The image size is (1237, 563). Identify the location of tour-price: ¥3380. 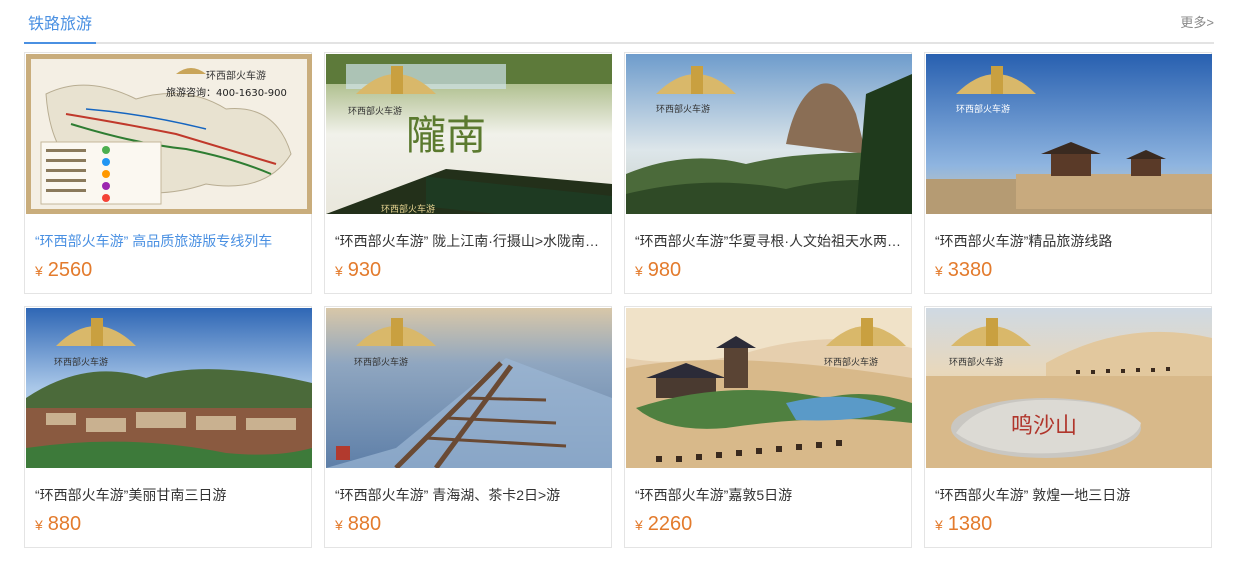
(964, 270).